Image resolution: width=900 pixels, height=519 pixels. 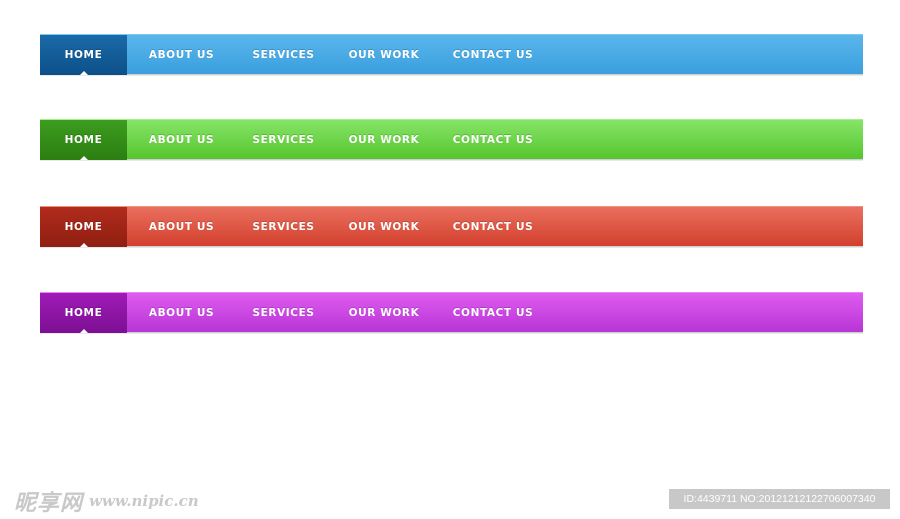 I want to click on watermark-site-name: 昵享网, so click(x=49, y=503).